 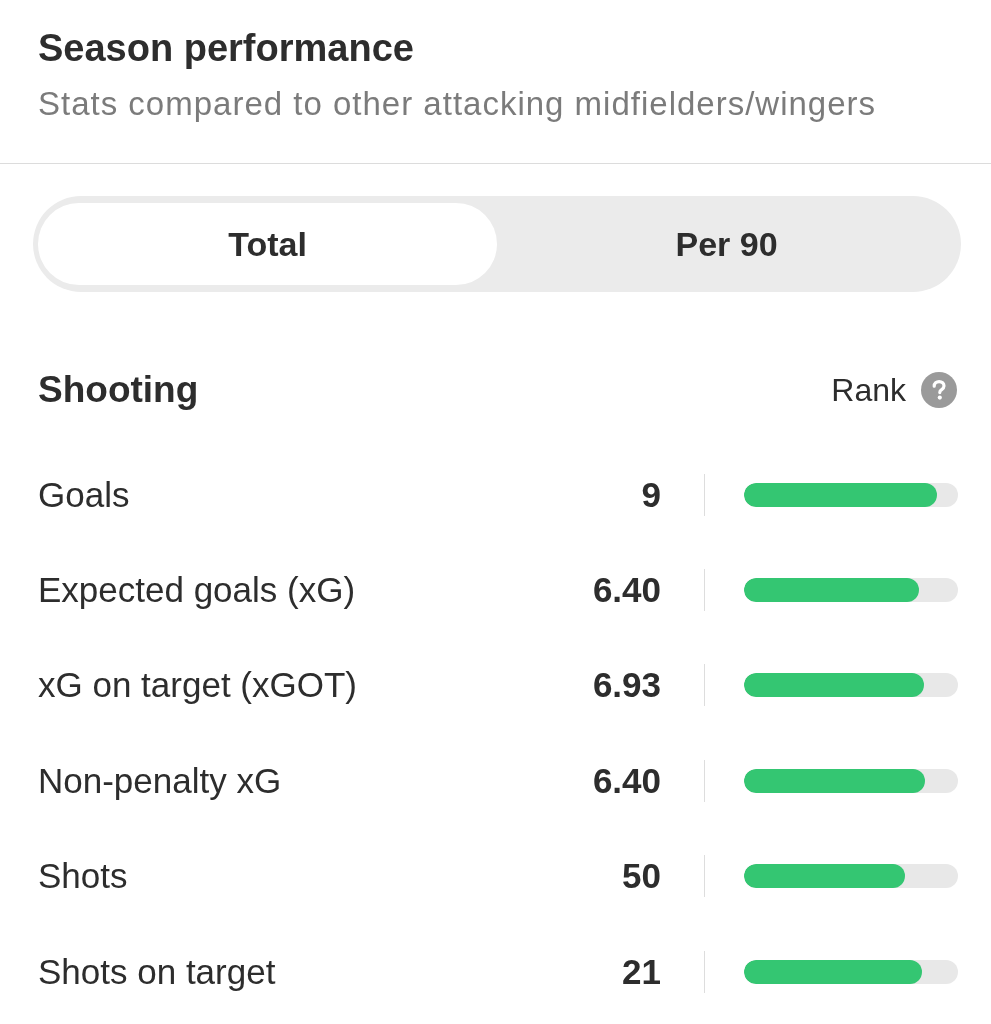 I want to click on stat-label: Goals, so click(x=84, y=494).